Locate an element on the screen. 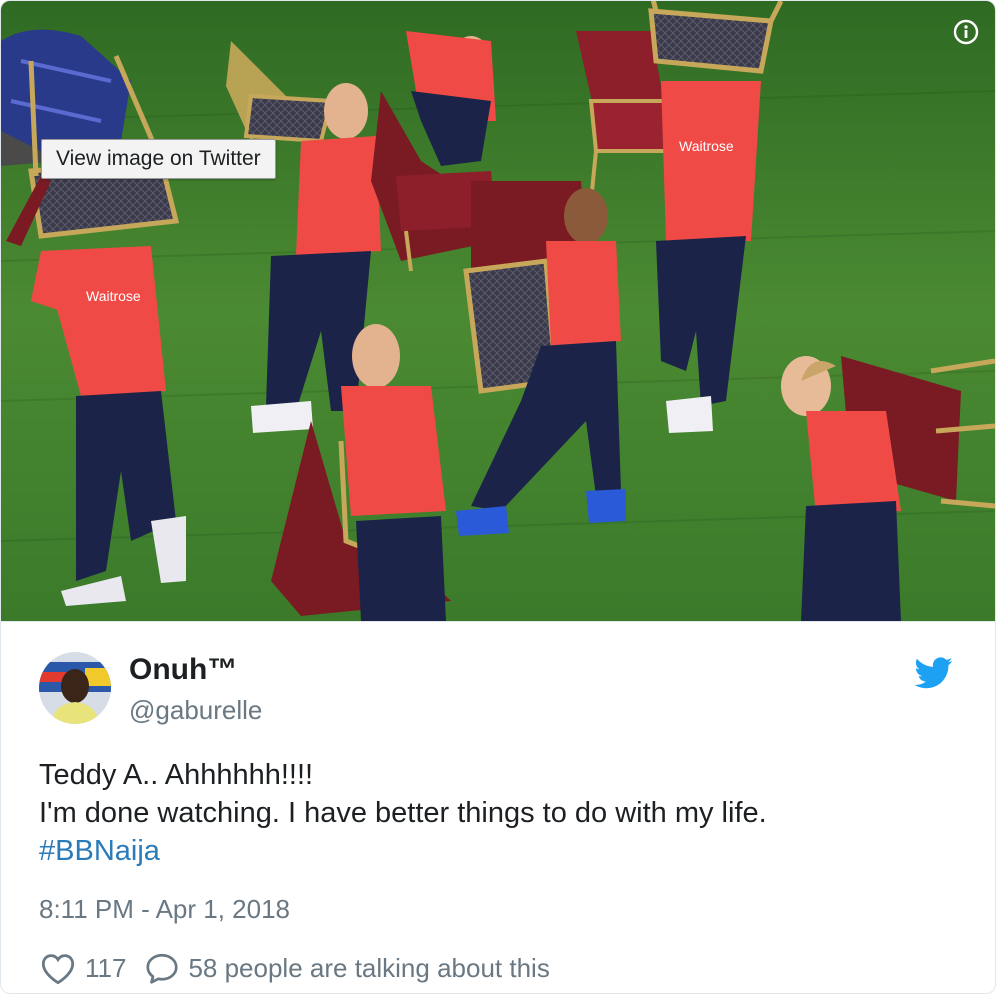 Image resolution: width=996 pixels, height=994 pixels. tweet-actions: 117 58 people are talking about this is located at coordinates (294, 968).